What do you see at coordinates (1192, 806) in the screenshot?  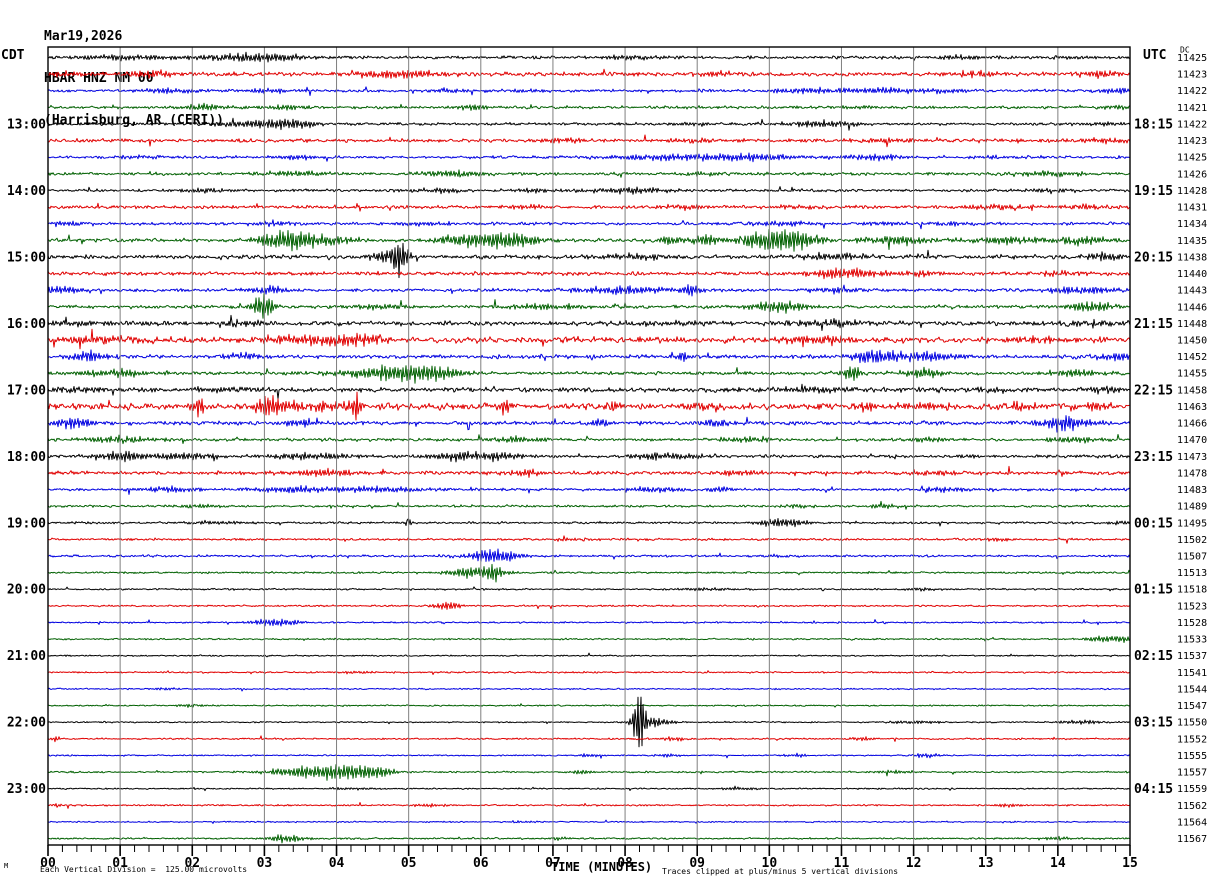 I see `dc-offset-value: 11562` at bounding box center [1192, 806].